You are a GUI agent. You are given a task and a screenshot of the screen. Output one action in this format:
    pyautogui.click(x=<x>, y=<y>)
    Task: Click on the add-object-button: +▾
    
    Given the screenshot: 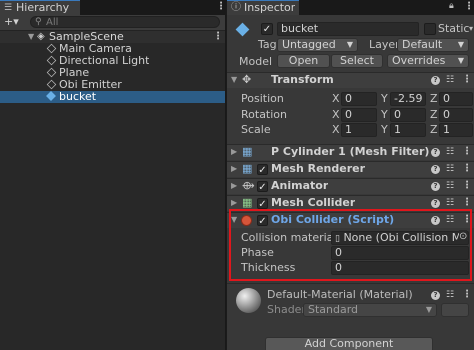 What is the action you would take?
    pyautogui.click(x=11, y=22)
    